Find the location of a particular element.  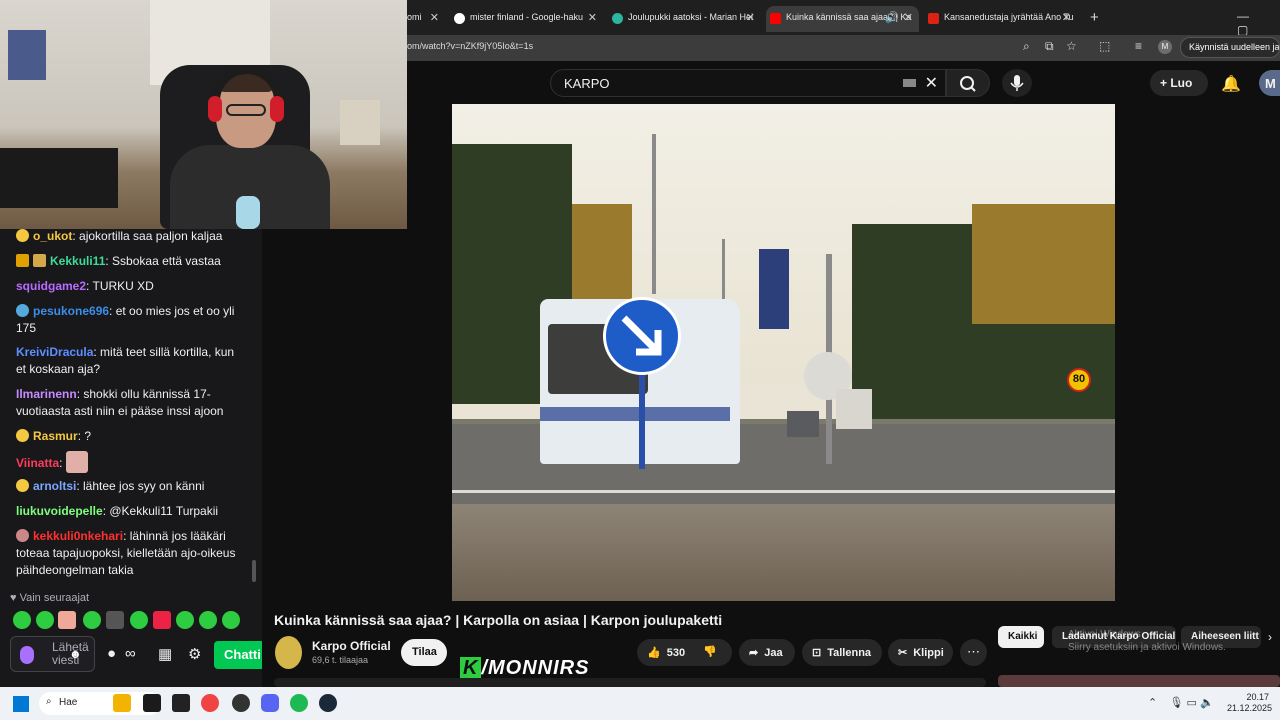

chat-username: Kekkuli11 is located at coordinates (77, 261).